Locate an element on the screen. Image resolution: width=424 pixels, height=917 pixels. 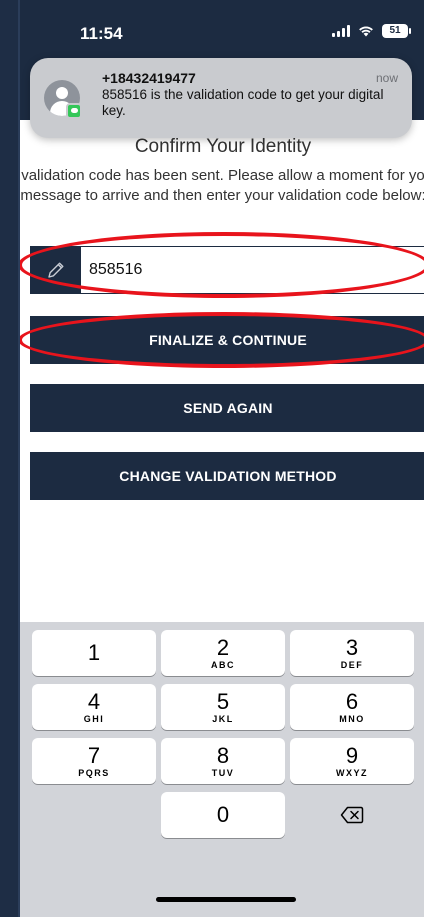
key-number: 9 is located at coordinates (352, 755).